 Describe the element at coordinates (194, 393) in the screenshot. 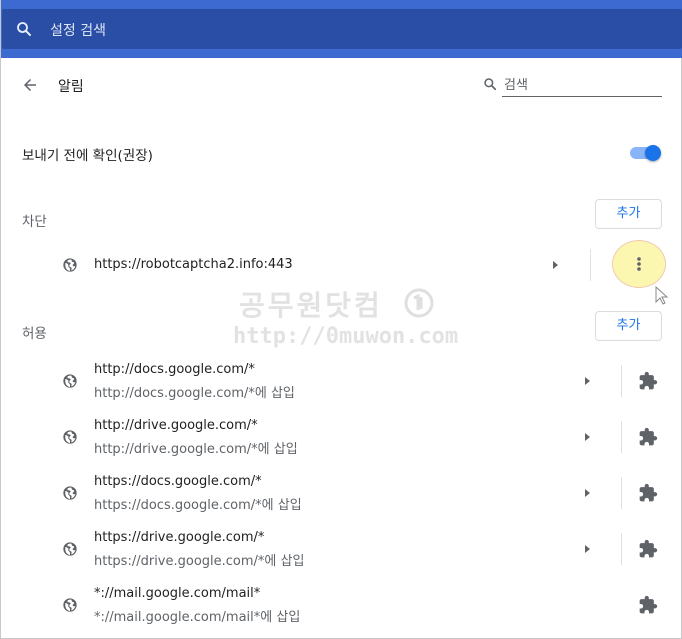

I see `allowed-site-note: http://docs.google.com/*에 삽입` at that location.